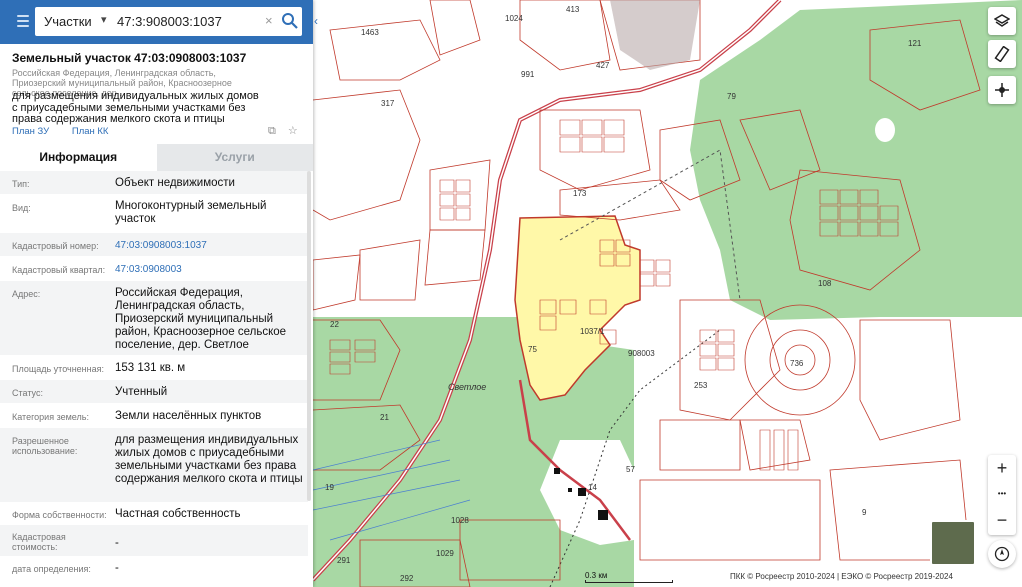  I want to click on map-label: 121, so click(915, 43).